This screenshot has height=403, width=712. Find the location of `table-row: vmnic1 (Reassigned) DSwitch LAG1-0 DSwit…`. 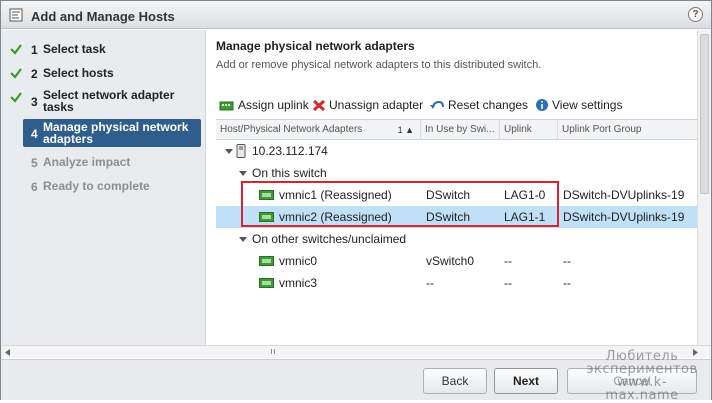

table-row: vmnic1 (Reassigned) DSwitch LAG1-0 DSwit… is located at coordinates (456, 195).